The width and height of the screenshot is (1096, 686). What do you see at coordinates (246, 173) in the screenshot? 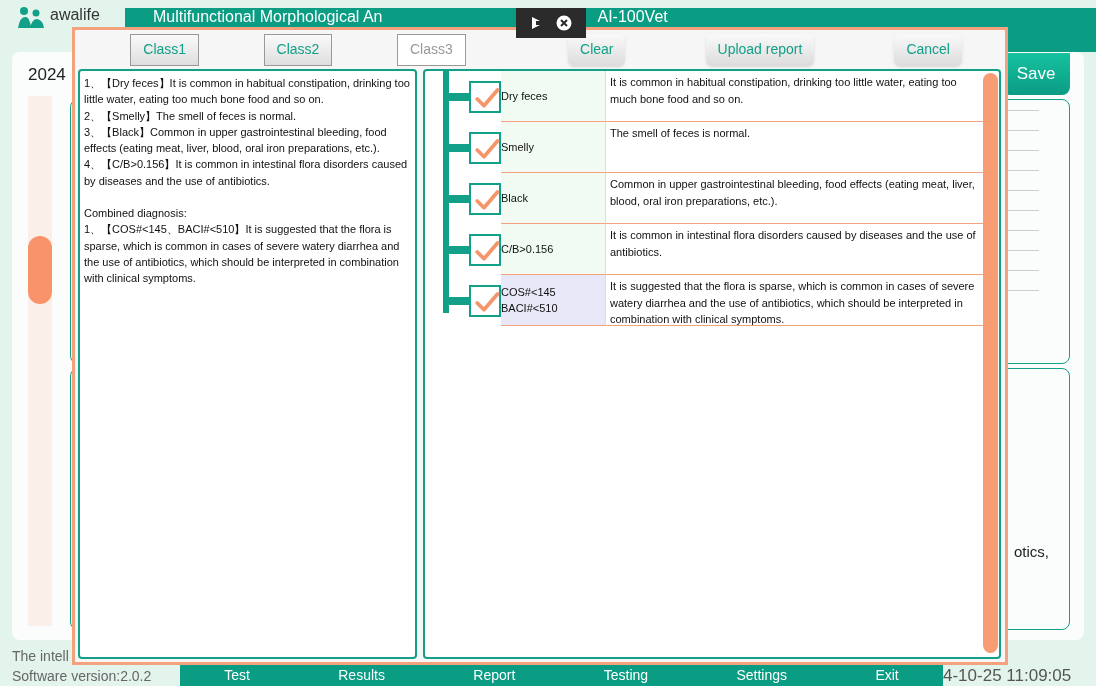
I see `summary-paragraph: 4、【C/B>0.156】It is common in intestinal flora disorders caused by diseases and the use of antibiotics.` at bounding box center [246, 173].